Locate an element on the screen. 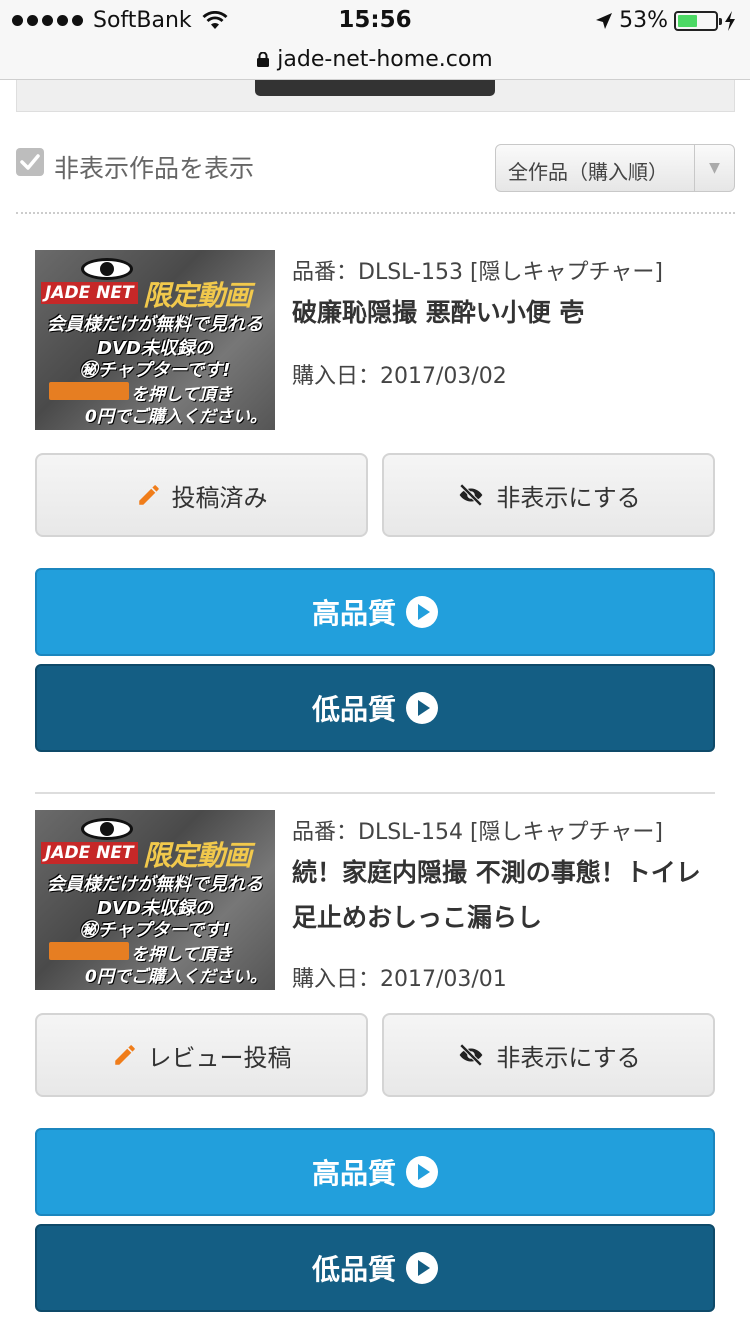  review-button-label: 投稿済み is located at coordinates (219, 497).